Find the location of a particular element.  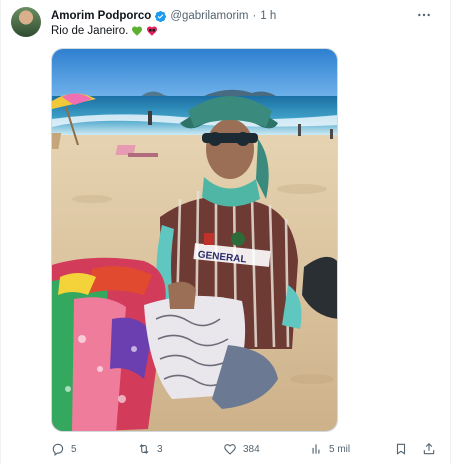

repost-button: 3 is located at coordinates (150, 449).